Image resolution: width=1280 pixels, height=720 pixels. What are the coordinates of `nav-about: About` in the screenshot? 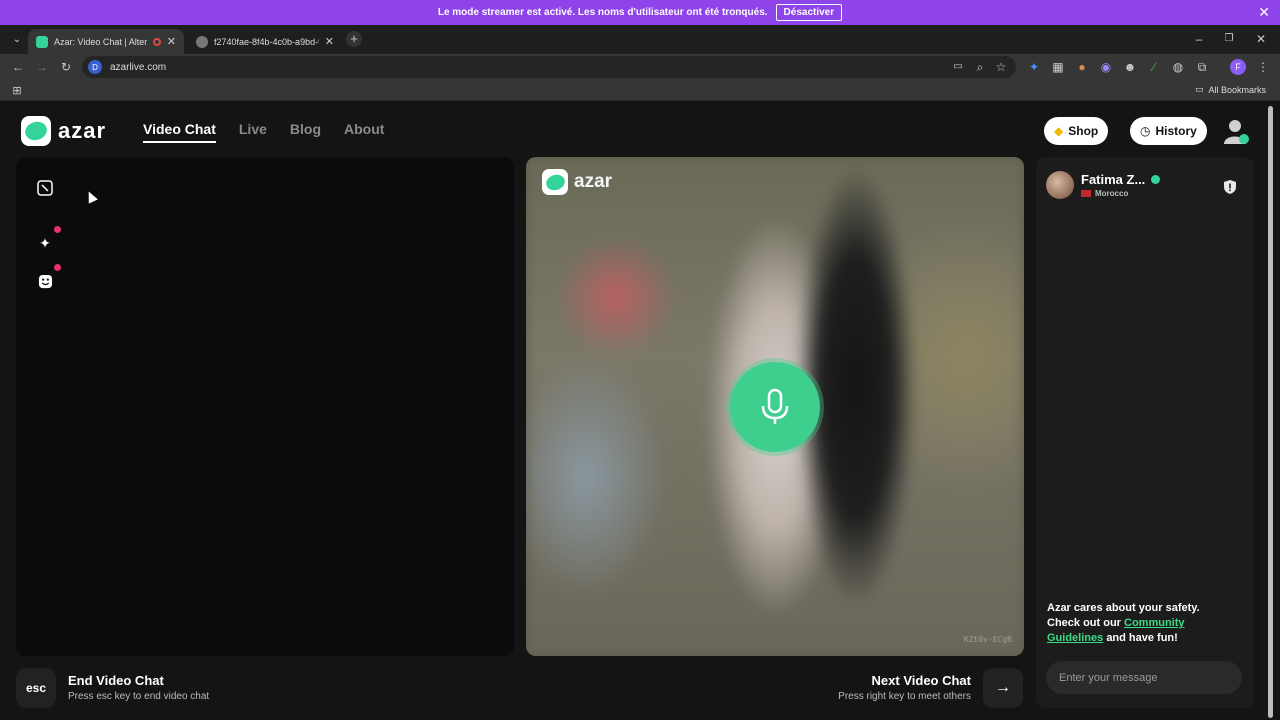 It's located at (364, 132).